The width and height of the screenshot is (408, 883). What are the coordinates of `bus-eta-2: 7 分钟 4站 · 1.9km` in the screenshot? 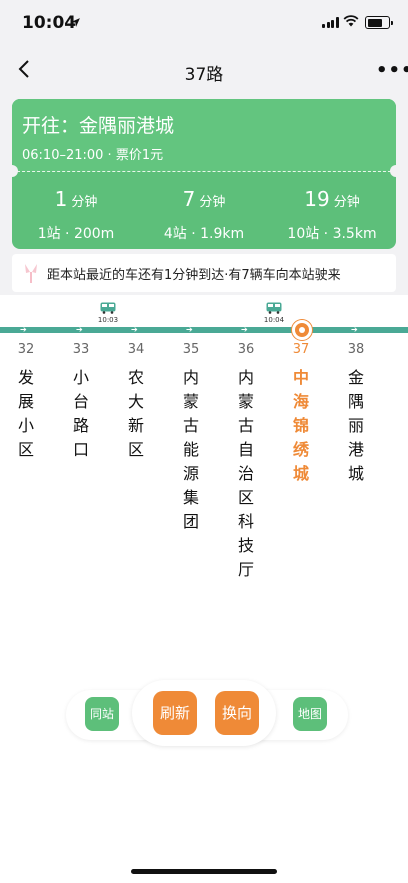 It's located at (204, 215).